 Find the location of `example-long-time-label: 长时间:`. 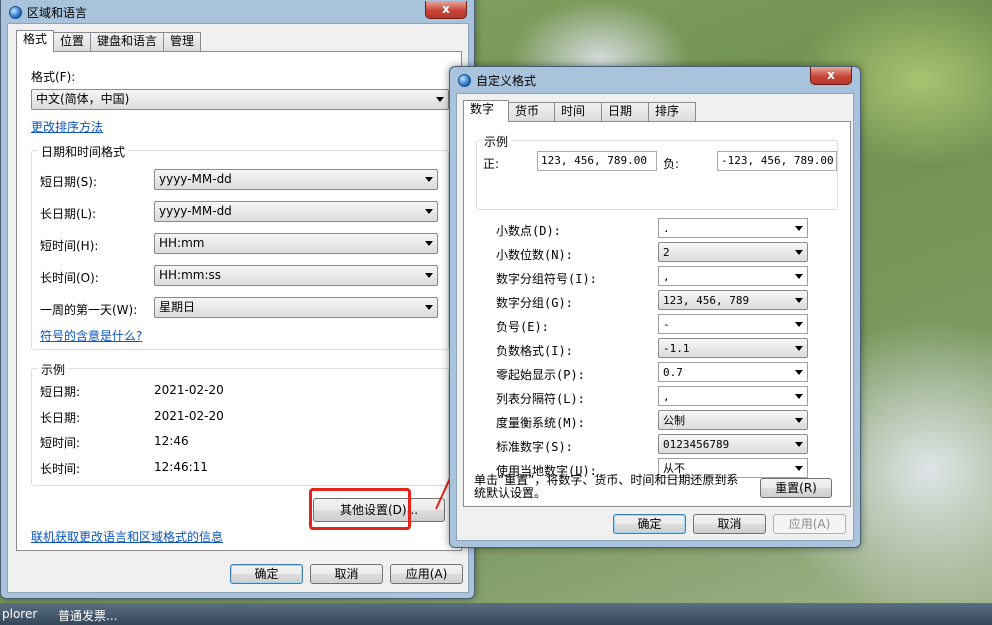

example-long-time-label: 长时间: is located at coordinates (60, 469).